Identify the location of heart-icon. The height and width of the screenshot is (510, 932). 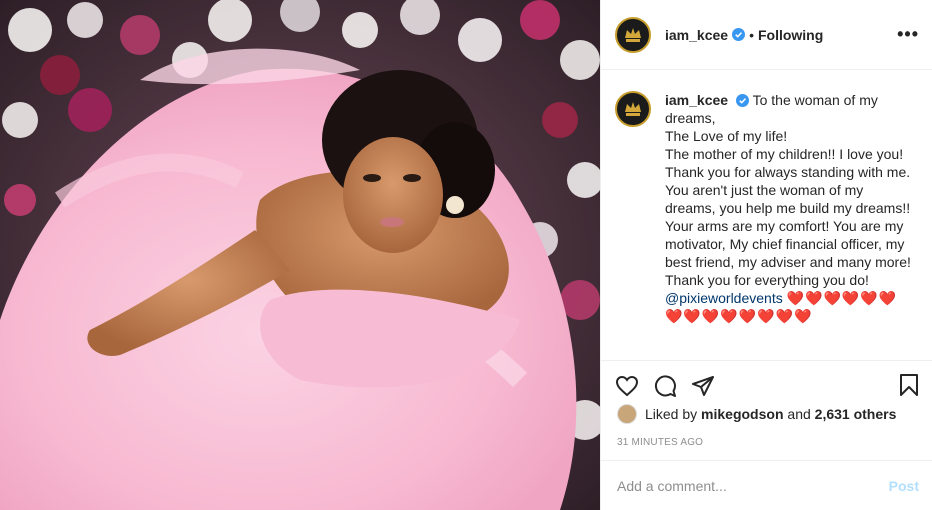
(627, 385).